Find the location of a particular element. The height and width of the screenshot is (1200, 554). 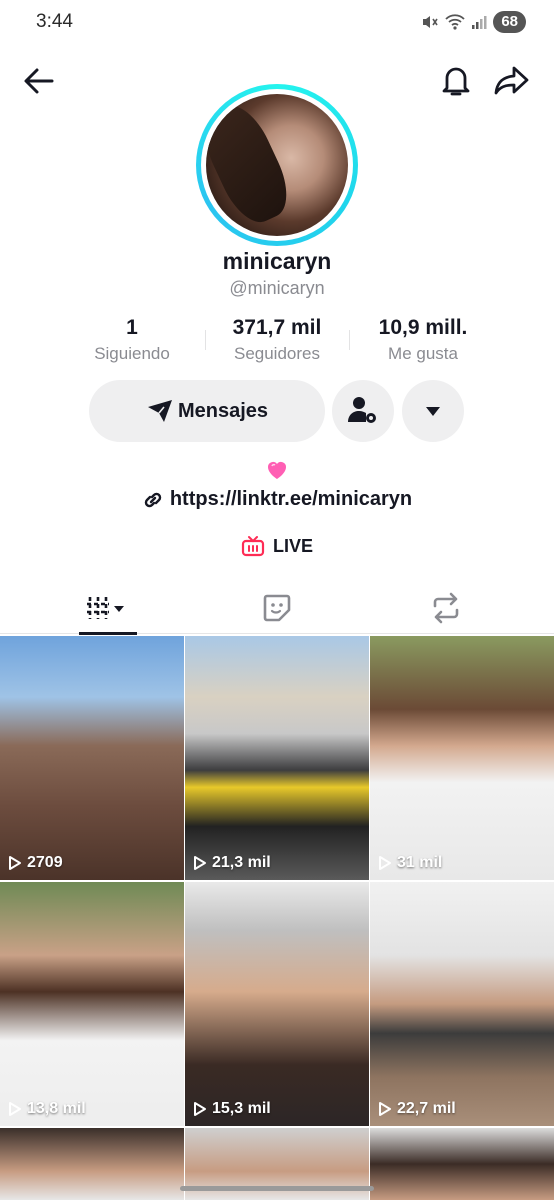

send-icon is located at coordinates (159, 411).